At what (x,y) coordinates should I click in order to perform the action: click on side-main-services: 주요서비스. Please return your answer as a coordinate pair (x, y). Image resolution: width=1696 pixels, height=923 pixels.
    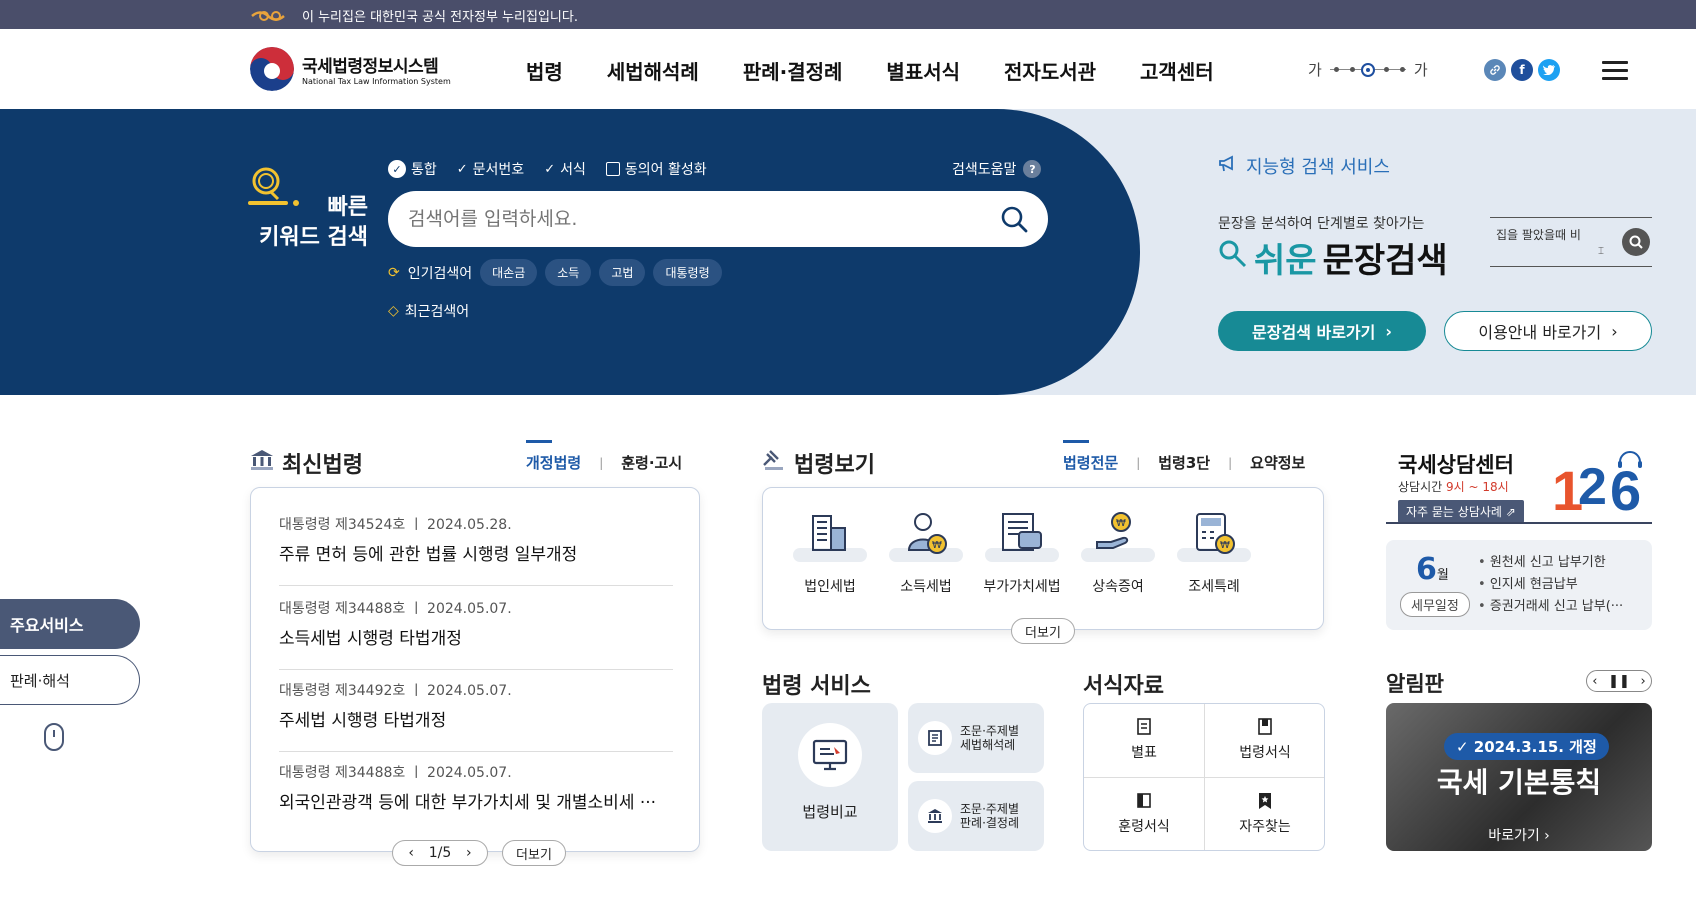
    Looking at the image, I should click on (70, 624).